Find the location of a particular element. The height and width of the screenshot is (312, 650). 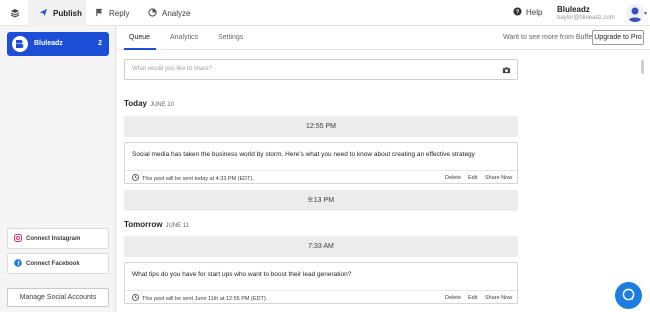

connect-facebook-button: f Connect Facebook is located at coordinates (58, 263).